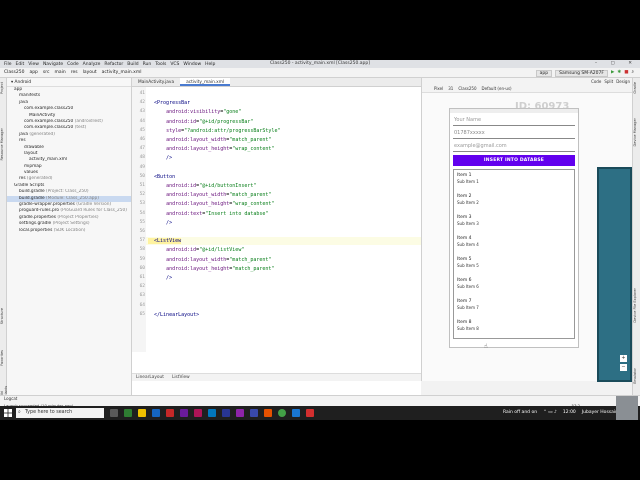  What do you see at coordinates (90, 73) in the screenshot?
I see `breadcrumb-item: layout` at bounding box center [90, 73].